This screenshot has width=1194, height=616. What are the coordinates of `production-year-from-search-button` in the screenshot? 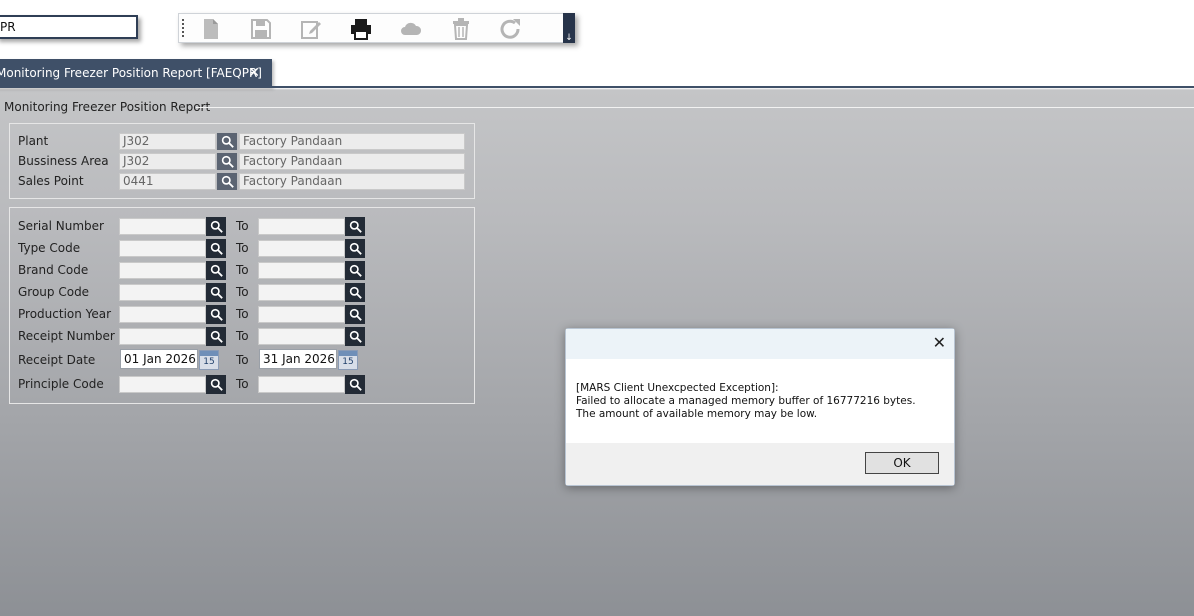 It's located at (216, 314).